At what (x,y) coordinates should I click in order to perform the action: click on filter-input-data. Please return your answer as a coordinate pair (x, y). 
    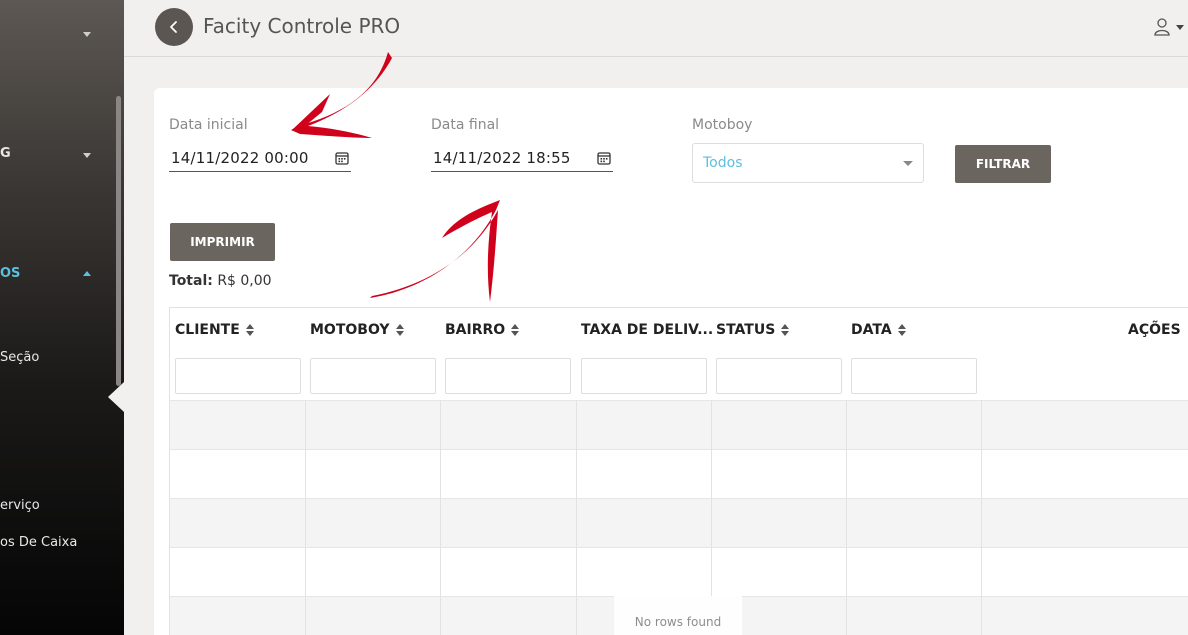
    Looking at the image, I should click on (914, 376).